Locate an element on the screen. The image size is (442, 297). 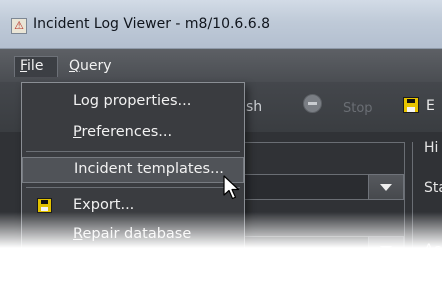
menu-query-mnemonic: Q is located at coordinates (75, 66).